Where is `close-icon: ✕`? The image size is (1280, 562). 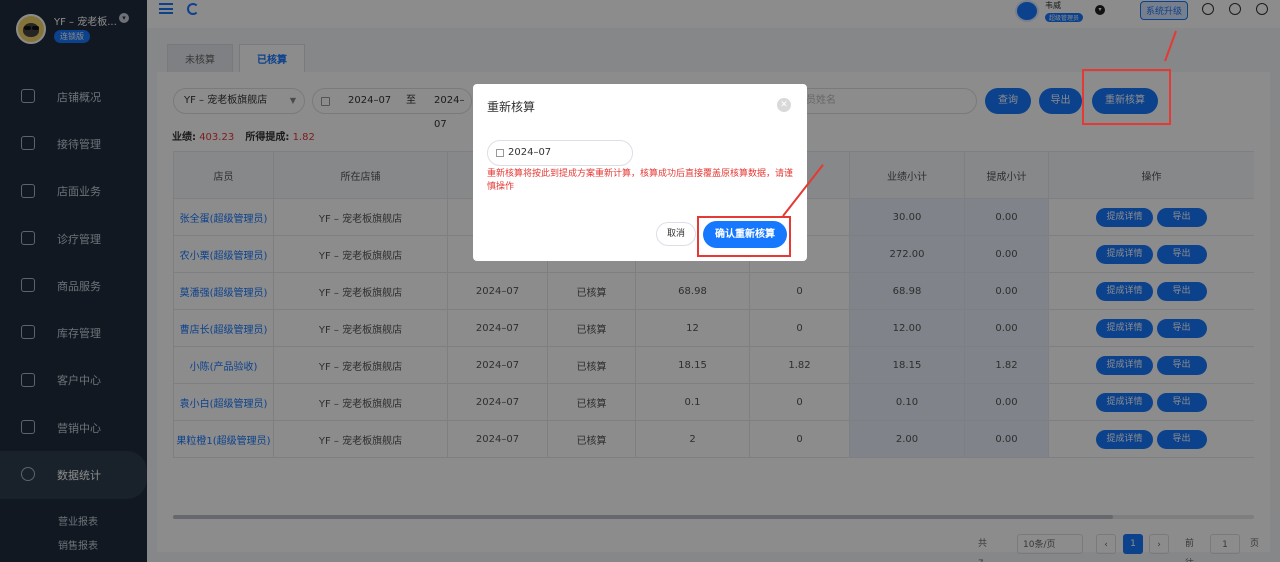 close-icon: ✕ is located at coordinates (784, 105).